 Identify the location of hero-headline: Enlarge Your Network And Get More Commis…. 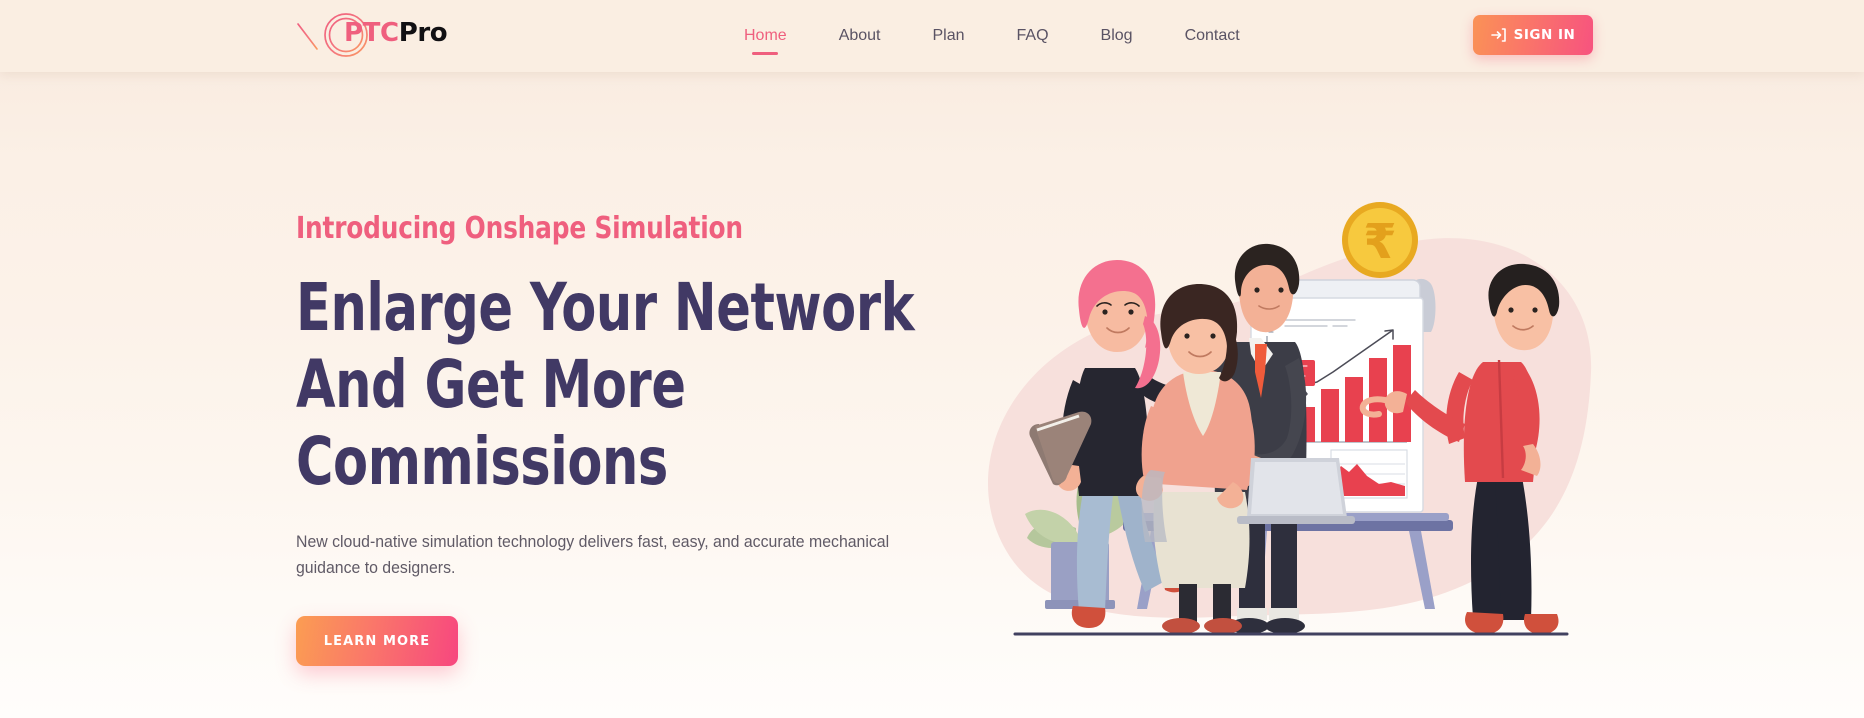
(605, 385).